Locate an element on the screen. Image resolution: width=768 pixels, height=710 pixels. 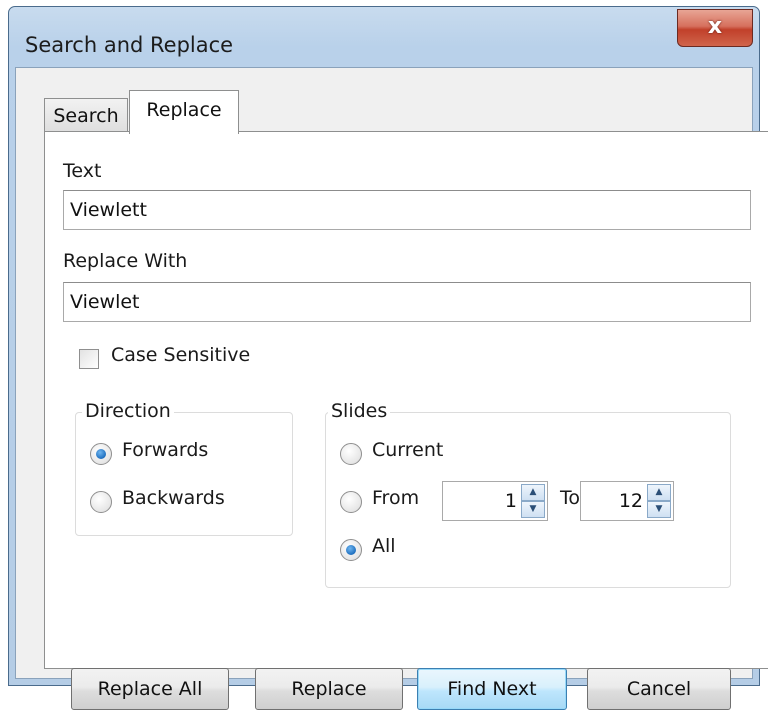
backwards-radio is located at coordinates (101, 502).